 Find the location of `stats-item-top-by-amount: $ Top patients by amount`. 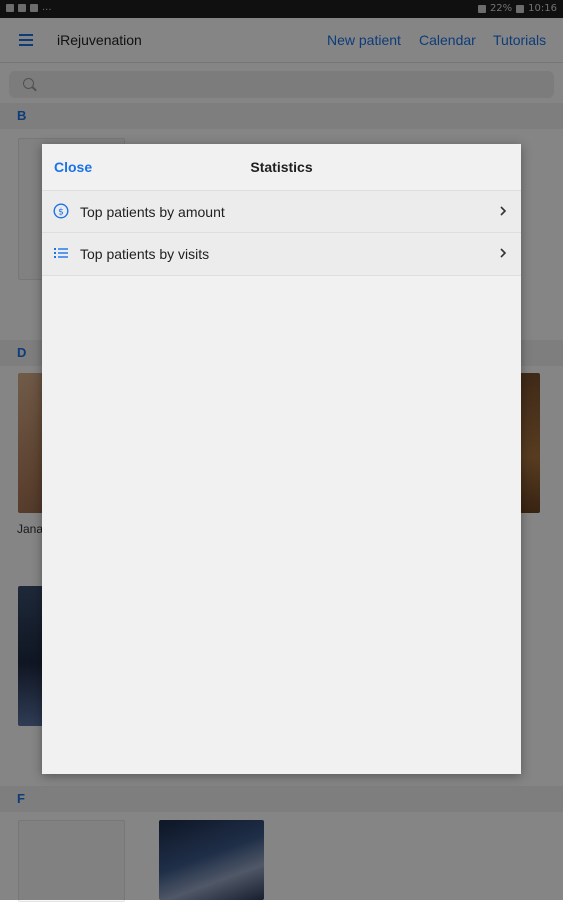

stats-item-top-by-amount: $ Top patients by amount is located at coordinates (281, 211).